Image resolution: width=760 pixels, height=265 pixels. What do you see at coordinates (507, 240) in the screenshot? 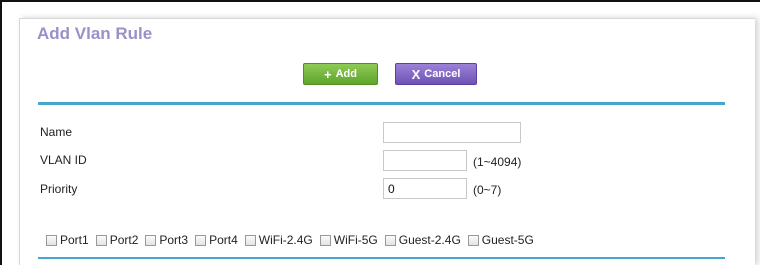
I see `port-label: Guest-5G` at bounding box center [507, 240].